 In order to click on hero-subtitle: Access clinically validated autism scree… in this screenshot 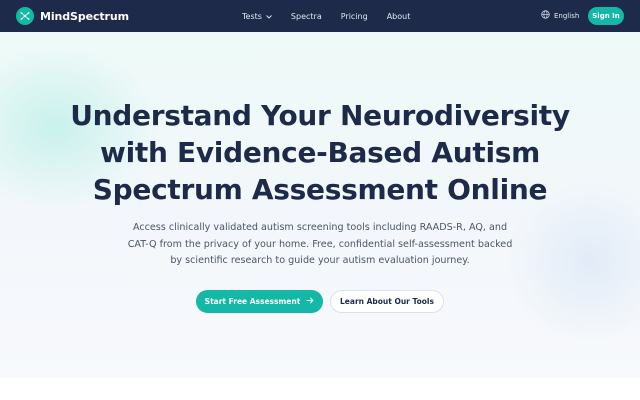, I will do `click(320, 245)`.